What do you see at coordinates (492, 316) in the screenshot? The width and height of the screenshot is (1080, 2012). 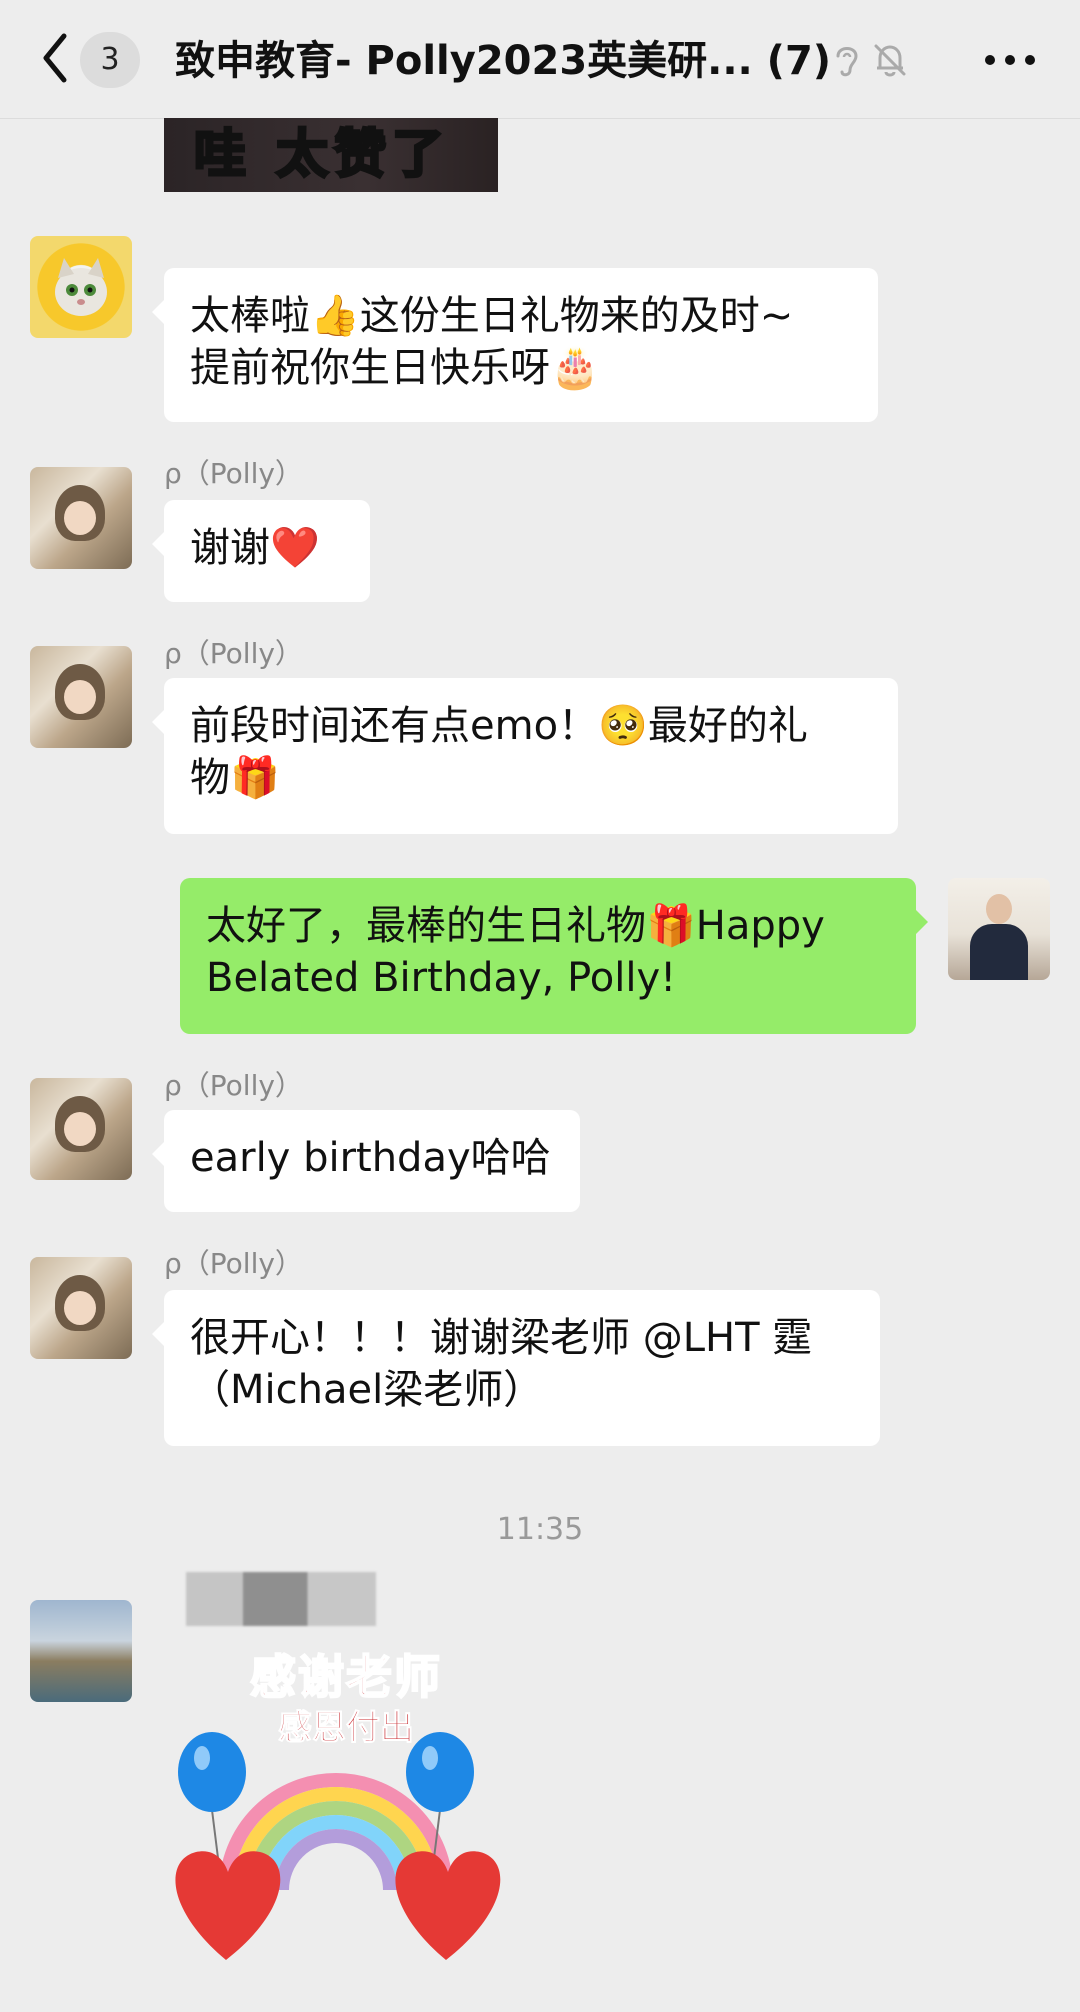 I see `message-text: 太棒啦👍这份生日礼物来的及时~` at bounding box center [492, 316].